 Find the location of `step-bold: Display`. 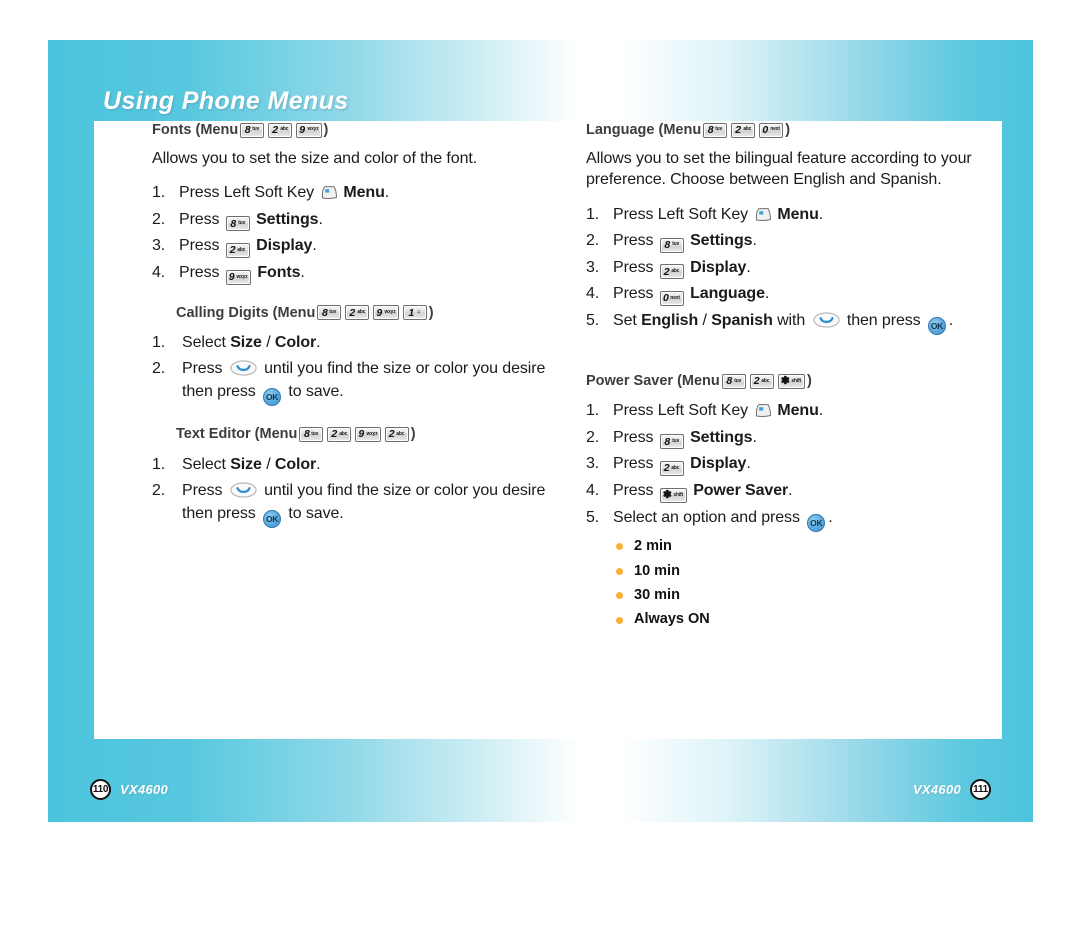

step-bold: Display is located at coordinates (718, 464).